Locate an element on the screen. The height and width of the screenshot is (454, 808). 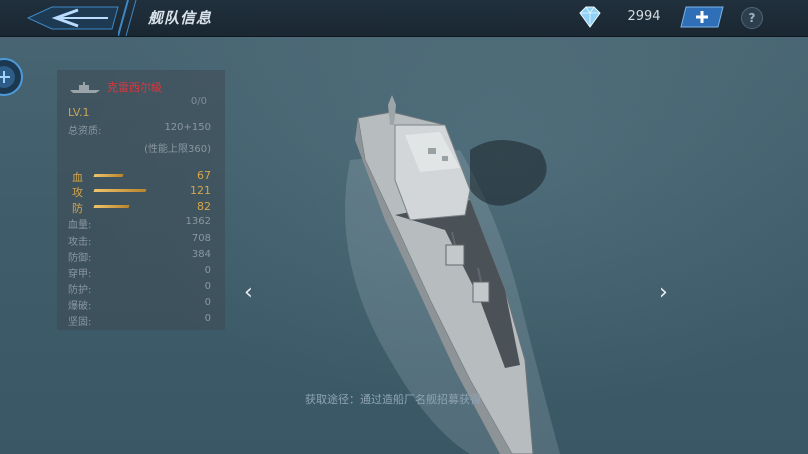
next-ship-arrow: › is located at coordinates (663, 292).